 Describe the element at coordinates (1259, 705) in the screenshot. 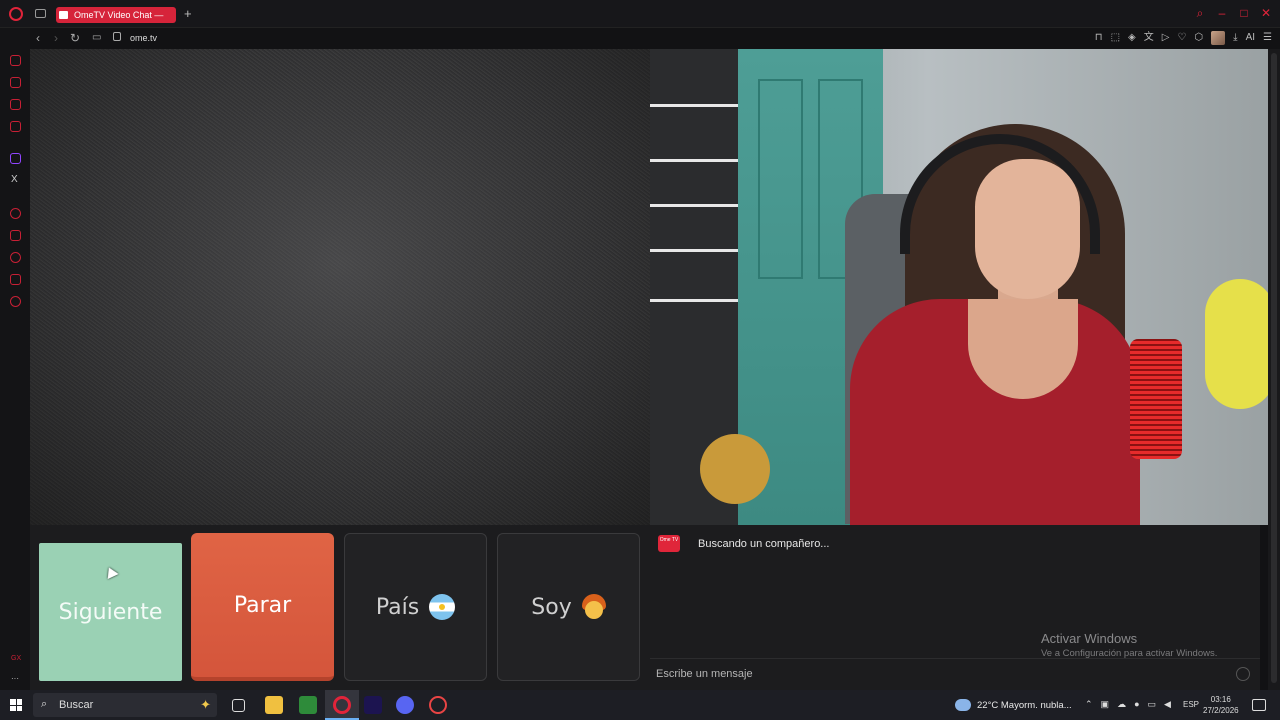

I see `notifications-icon` at that location.